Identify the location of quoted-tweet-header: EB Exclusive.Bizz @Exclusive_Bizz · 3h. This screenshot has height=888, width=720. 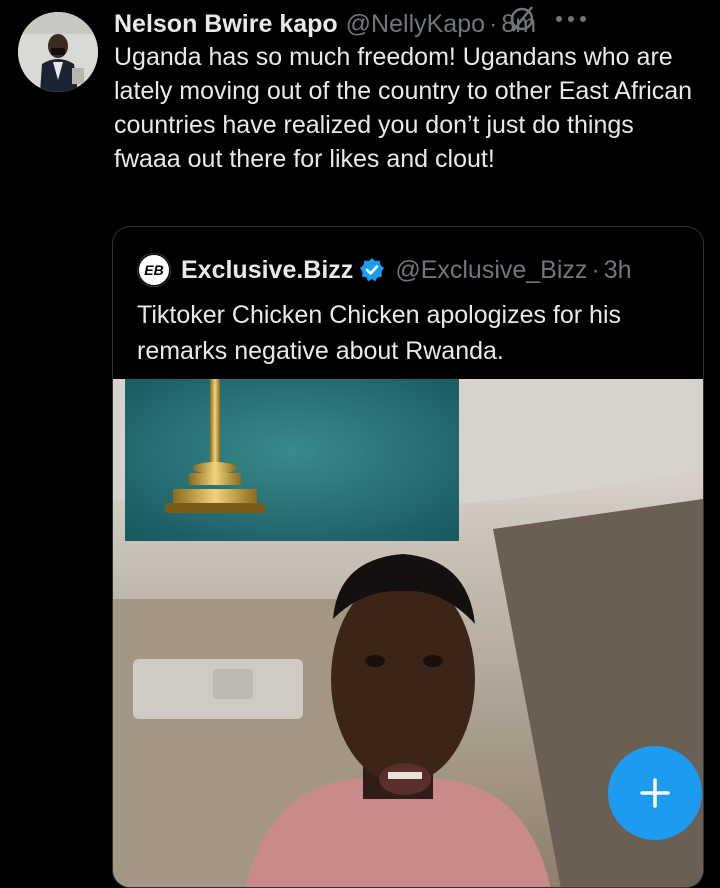
(415, 270).